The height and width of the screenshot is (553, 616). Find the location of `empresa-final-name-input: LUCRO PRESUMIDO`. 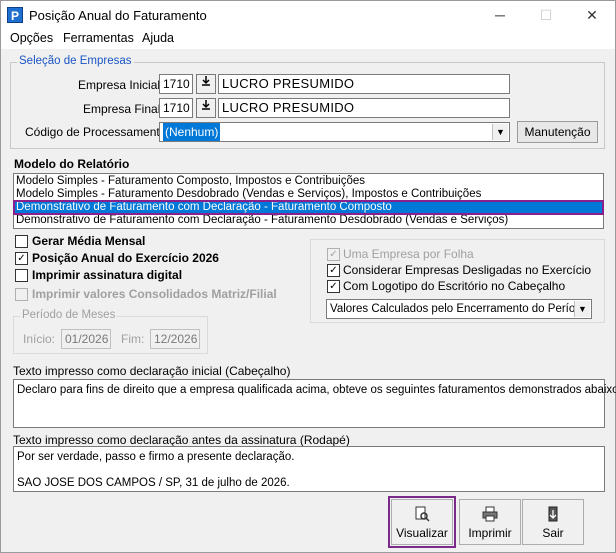

empresa-final-name-input: LUCRO PRESUMIDO is located at coordinates (364, 108).